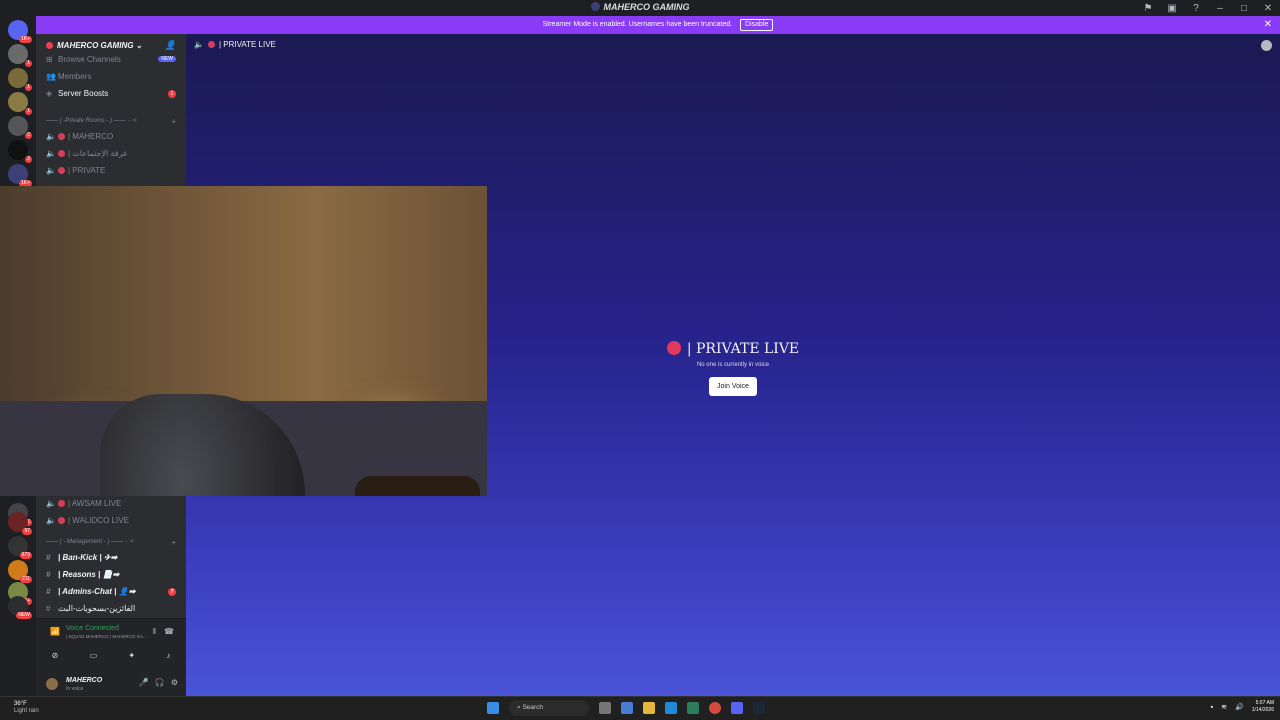  What do you see at coordinates (89, 574) in the screenshot?
I see `text-channel-label: | Reasons | 📄➡` at bounding box center [89, 574].